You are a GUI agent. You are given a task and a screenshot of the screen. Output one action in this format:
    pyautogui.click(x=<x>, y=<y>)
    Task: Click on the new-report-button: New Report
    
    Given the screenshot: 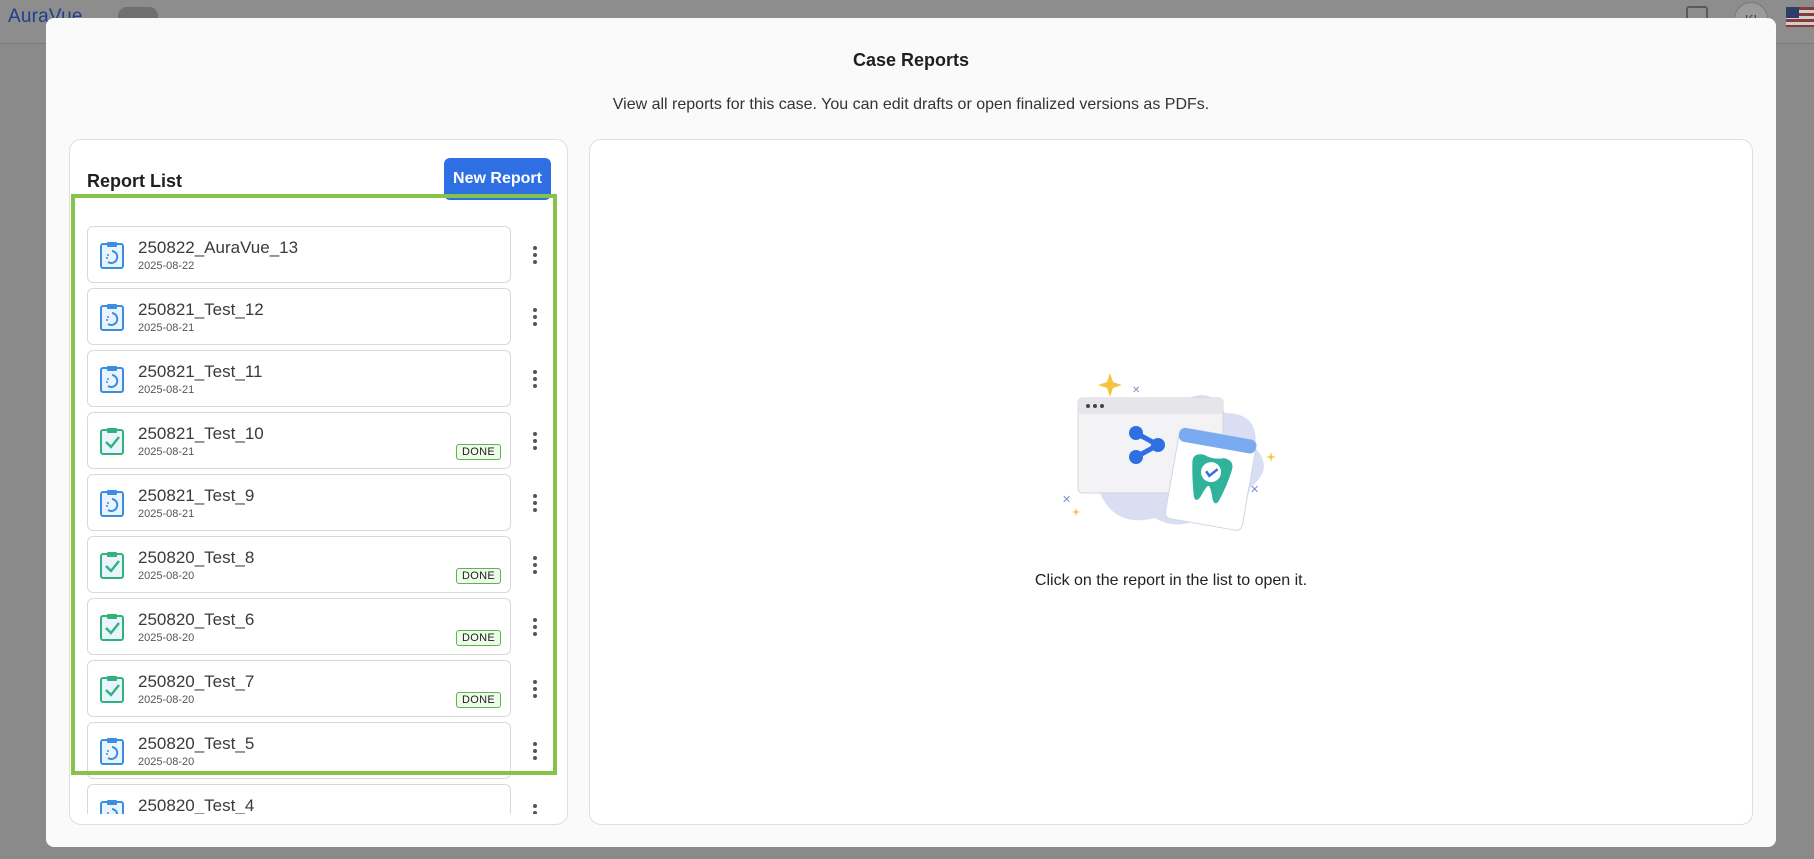 What is the action you would take?
    pyautogui.click(x=497, y=179)
    